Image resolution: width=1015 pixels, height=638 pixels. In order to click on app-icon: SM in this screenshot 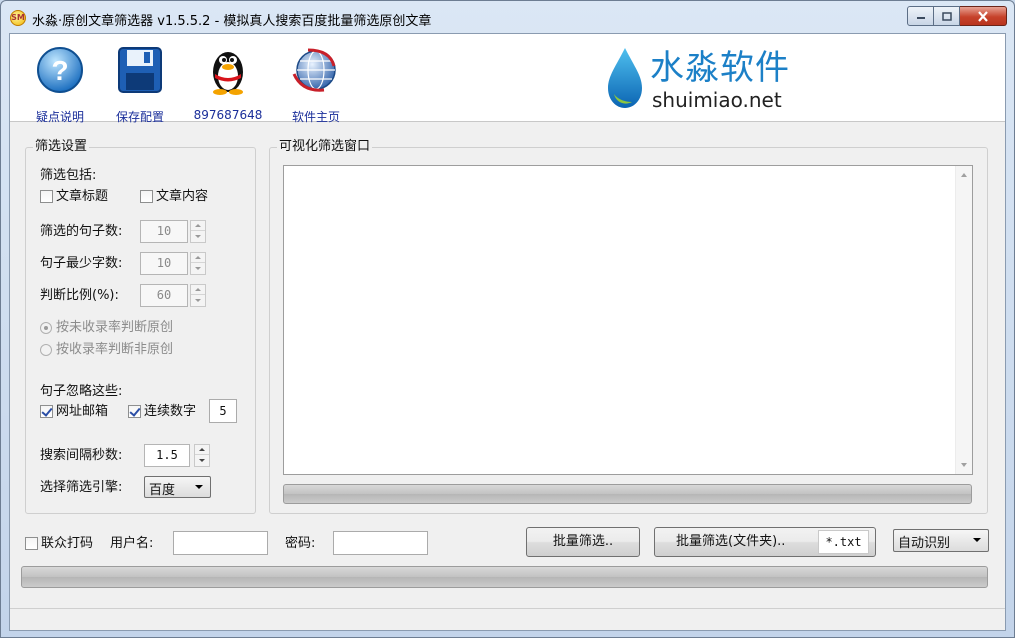, I will do `click(18, 18)`.